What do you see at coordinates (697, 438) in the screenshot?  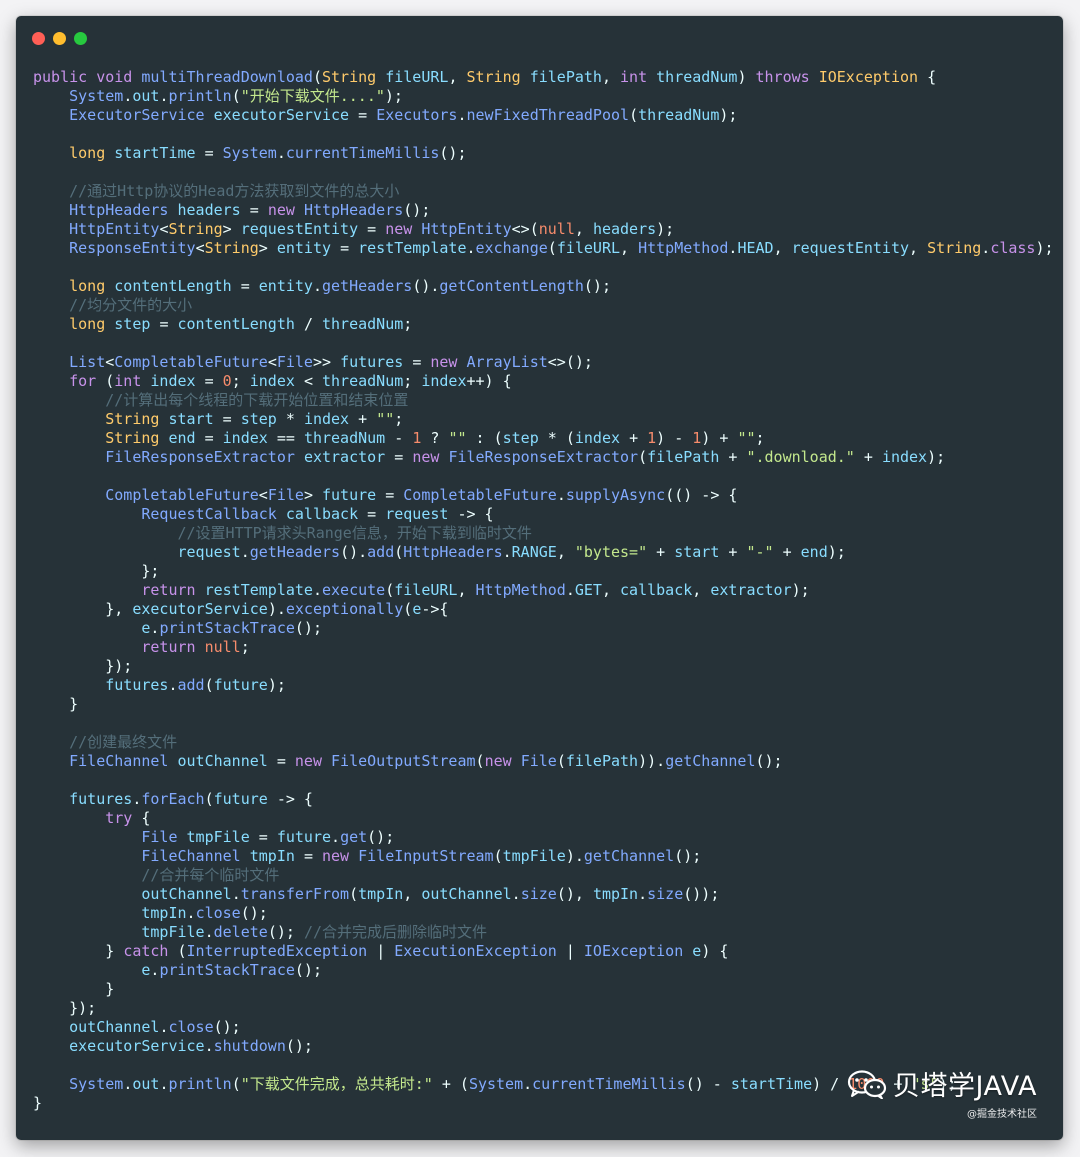 I see `code-token: 1` at bounding box center [697, 438].